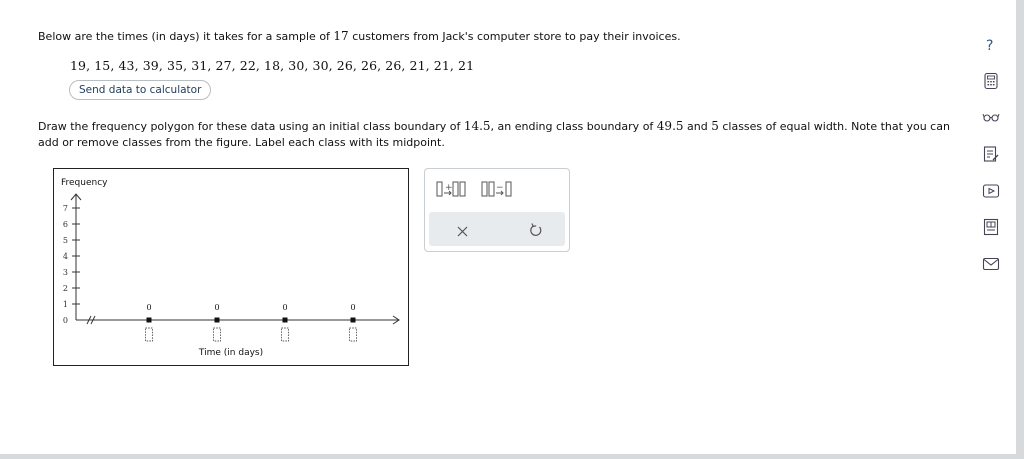 This screenshot has width=1024, height=459. I want to click on x-axis-label: Time (in days), so click(230, 353).